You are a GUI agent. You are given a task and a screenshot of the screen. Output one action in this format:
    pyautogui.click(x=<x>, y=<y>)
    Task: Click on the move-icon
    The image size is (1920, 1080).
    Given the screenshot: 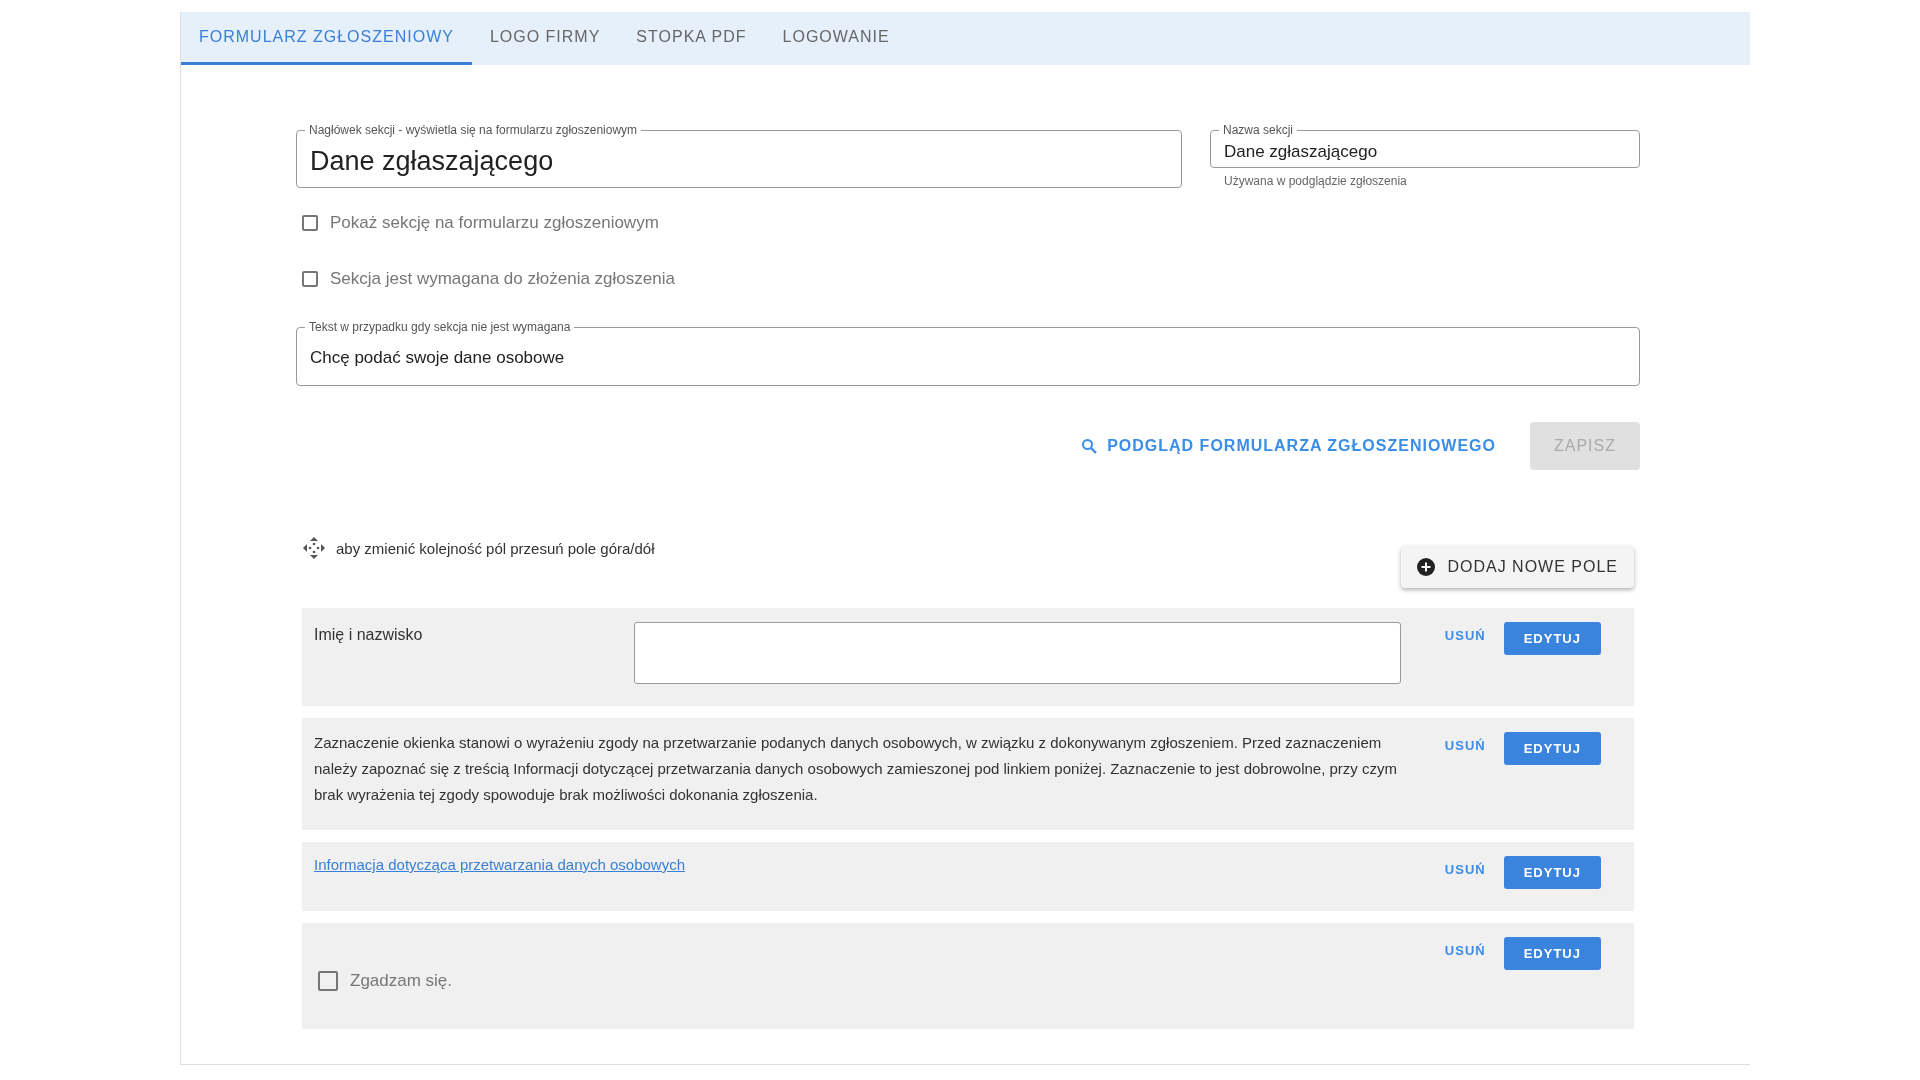 What is the action you would take?
    pyautogui.click(x=314, y=548)
    